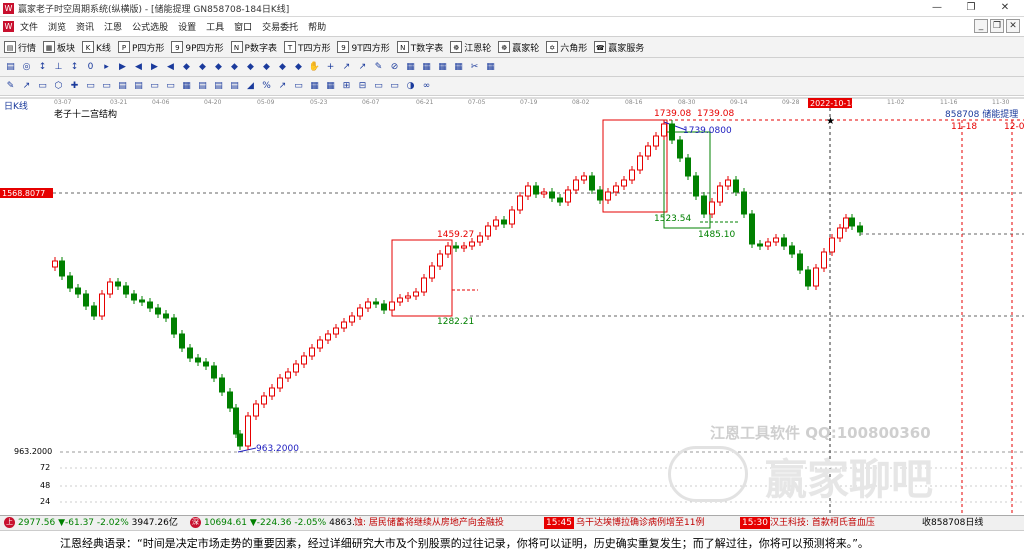 Image resolution: width=1024 pixels, height=551 pixels. I want to click on toolbar2-tool-icon-29: ✂, so click(474, 67).